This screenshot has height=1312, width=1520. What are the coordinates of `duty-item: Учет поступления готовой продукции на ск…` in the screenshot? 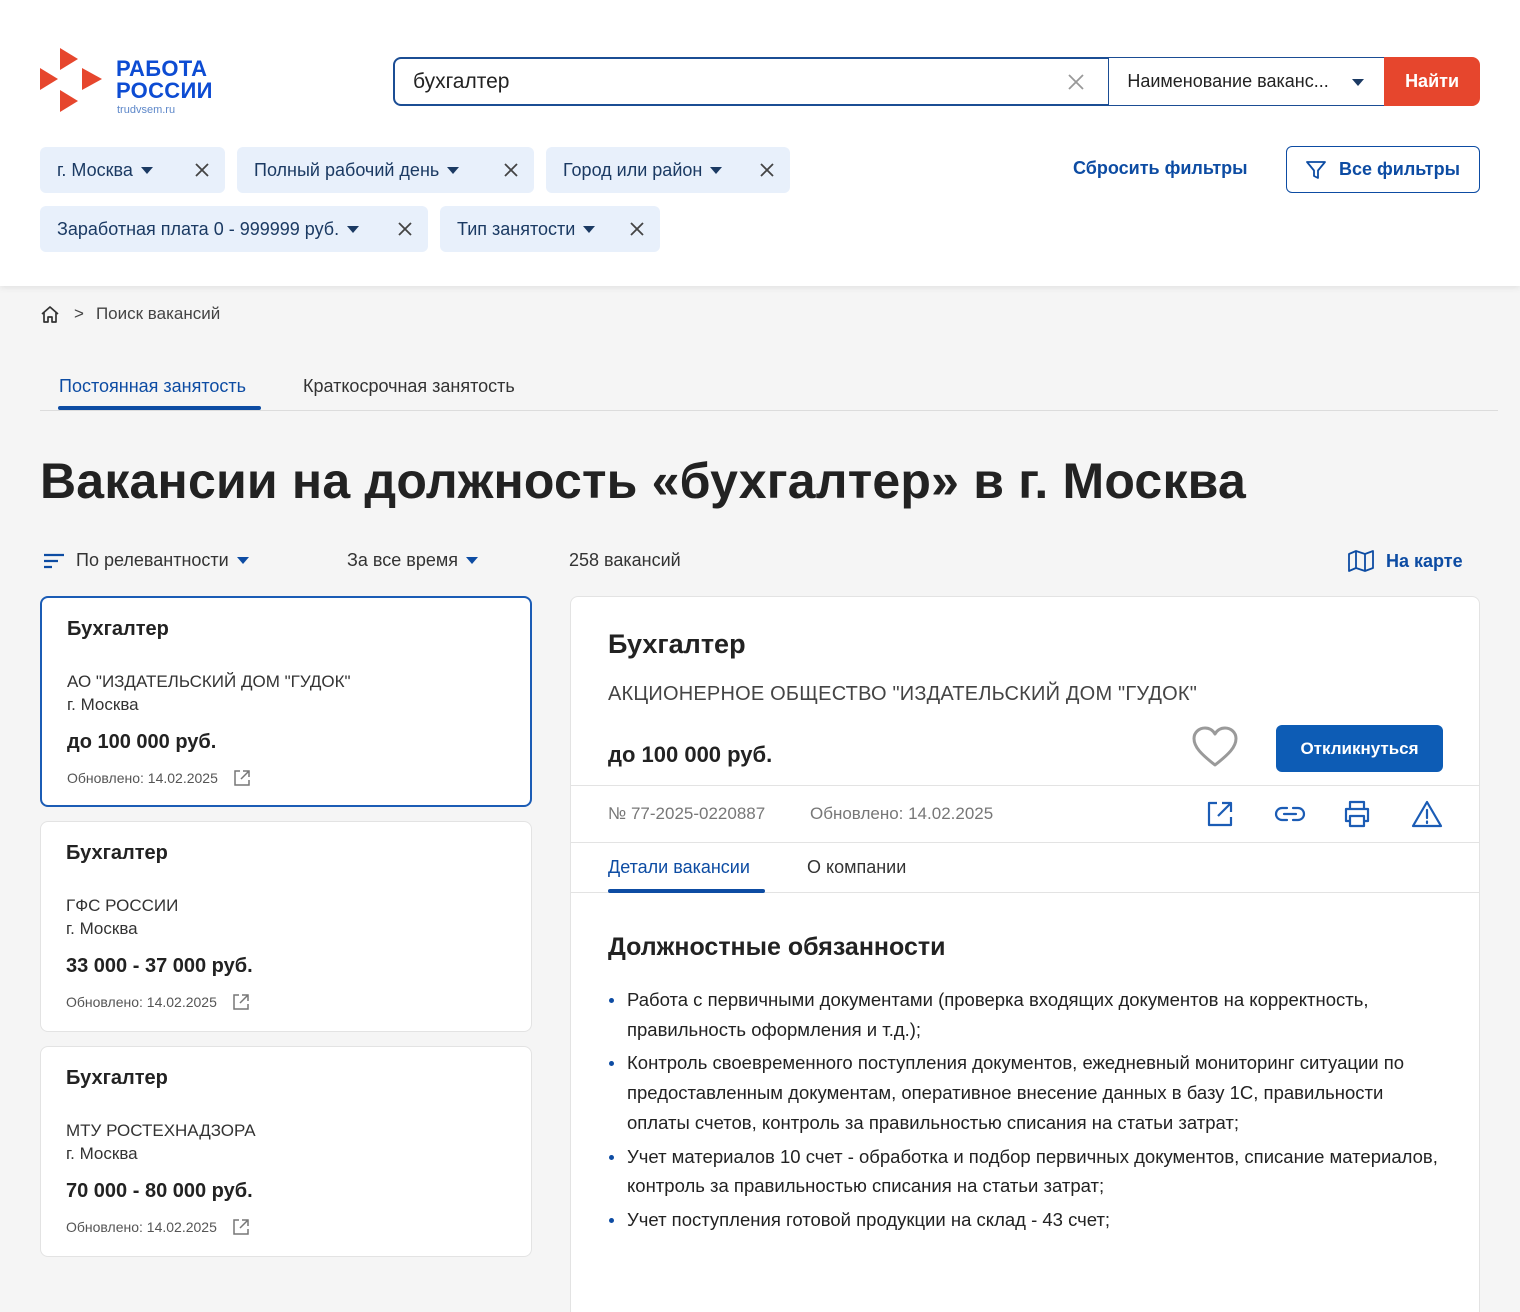 It's located at (1028, 1220).